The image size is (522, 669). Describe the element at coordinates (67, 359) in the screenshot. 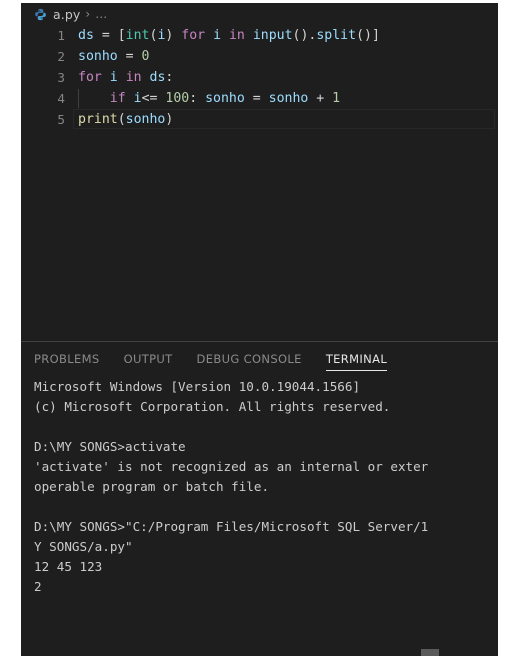

I see `tab-problems: PROBLEMS` at that location.